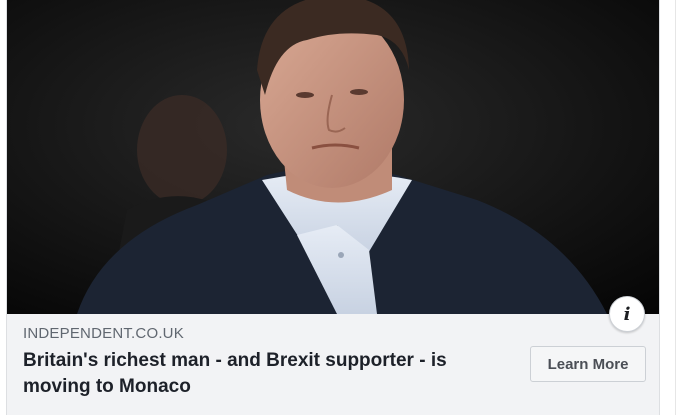  What do you see at coordinates (103, 333) in the screenshot?
I see `link-domain: INDEPENDENT.CO.UK` at bounding box center [103, 333].